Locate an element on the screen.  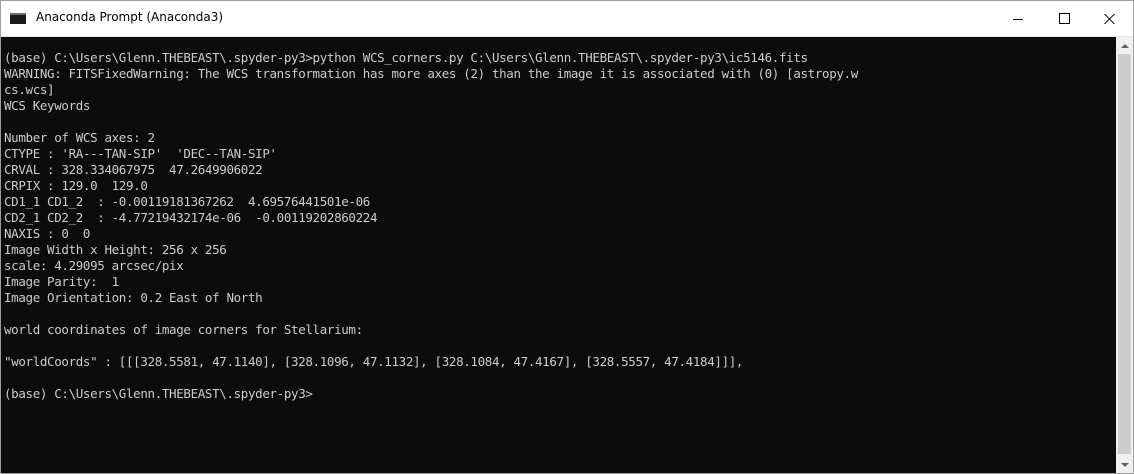
vertical-scrollbar is located at coordinates (1124, 255).